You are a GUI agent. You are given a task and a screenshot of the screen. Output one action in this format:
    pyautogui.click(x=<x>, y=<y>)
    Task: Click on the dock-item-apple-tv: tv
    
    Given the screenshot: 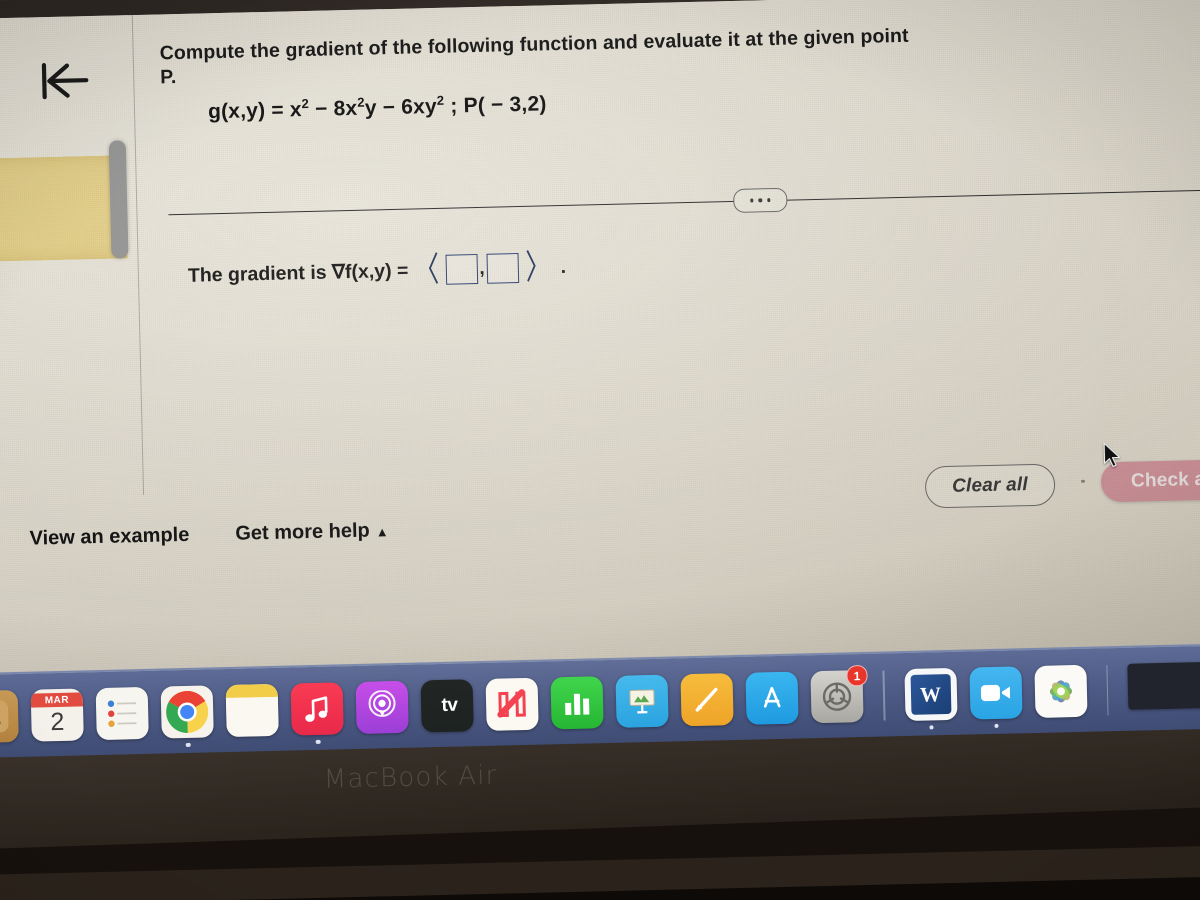 What is the action you would take?
    pyautogui.click(x=447, y=706)
    